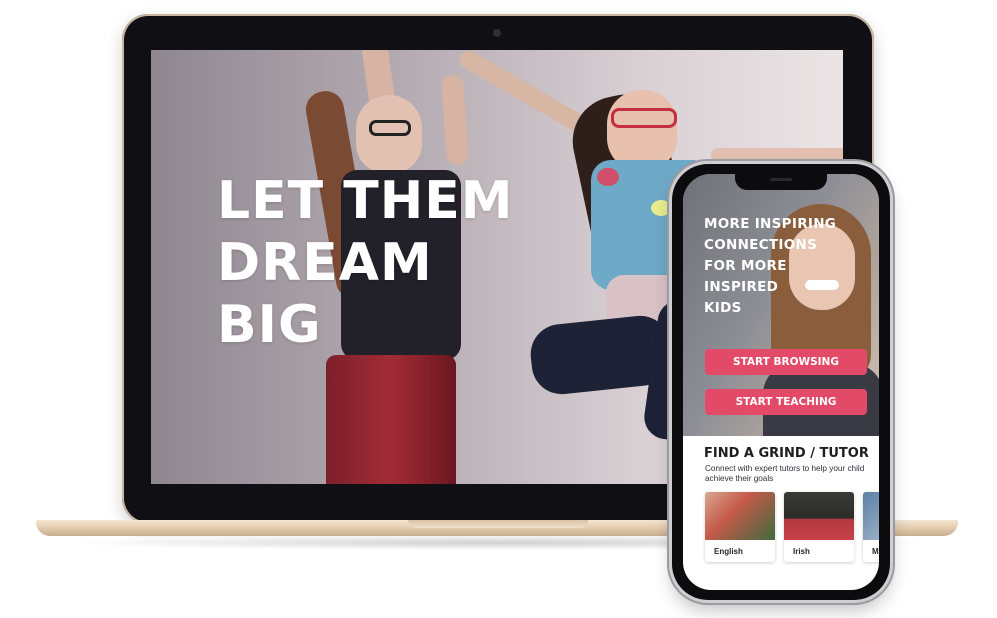  Describe the element at coordinates (786, 402) in the screenshot. I see `start-teaching-button: START TEACHING` at that location.